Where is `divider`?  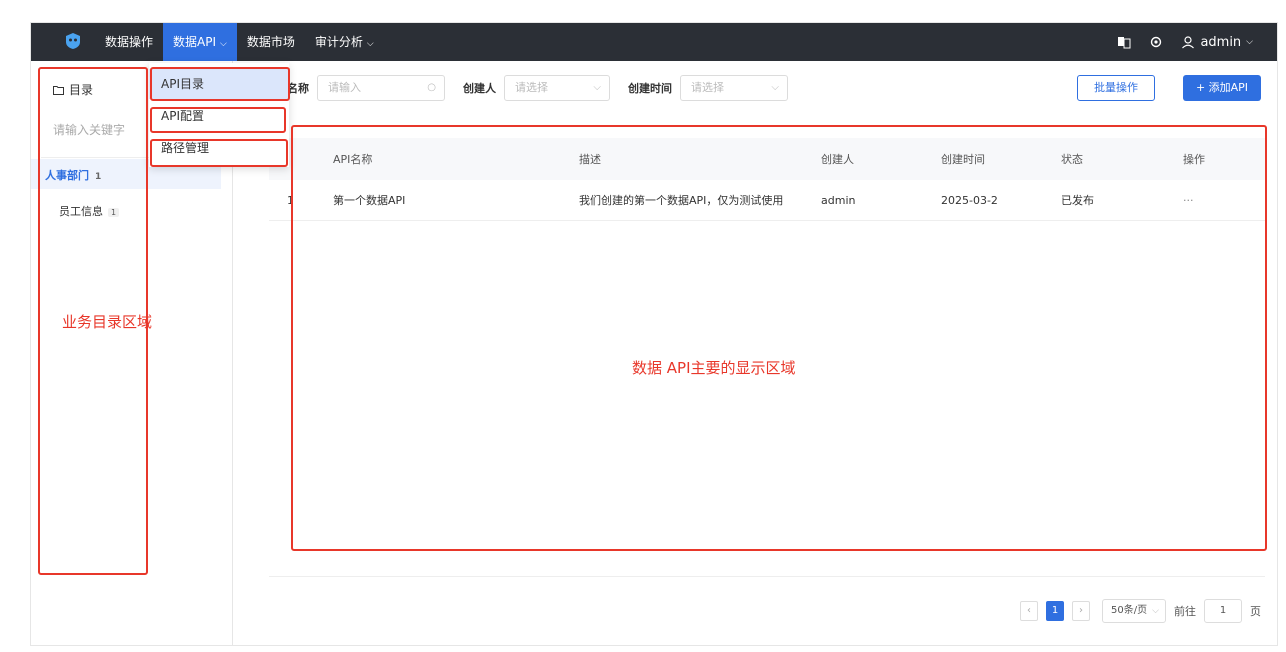 divider is located at coordinates (767, 576).